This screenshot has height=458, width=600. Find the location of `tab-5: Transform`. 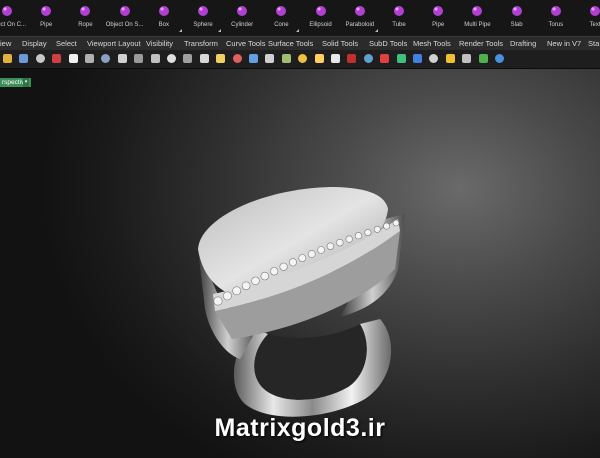

tab-5: Transform is located at coordinates (201, 43).